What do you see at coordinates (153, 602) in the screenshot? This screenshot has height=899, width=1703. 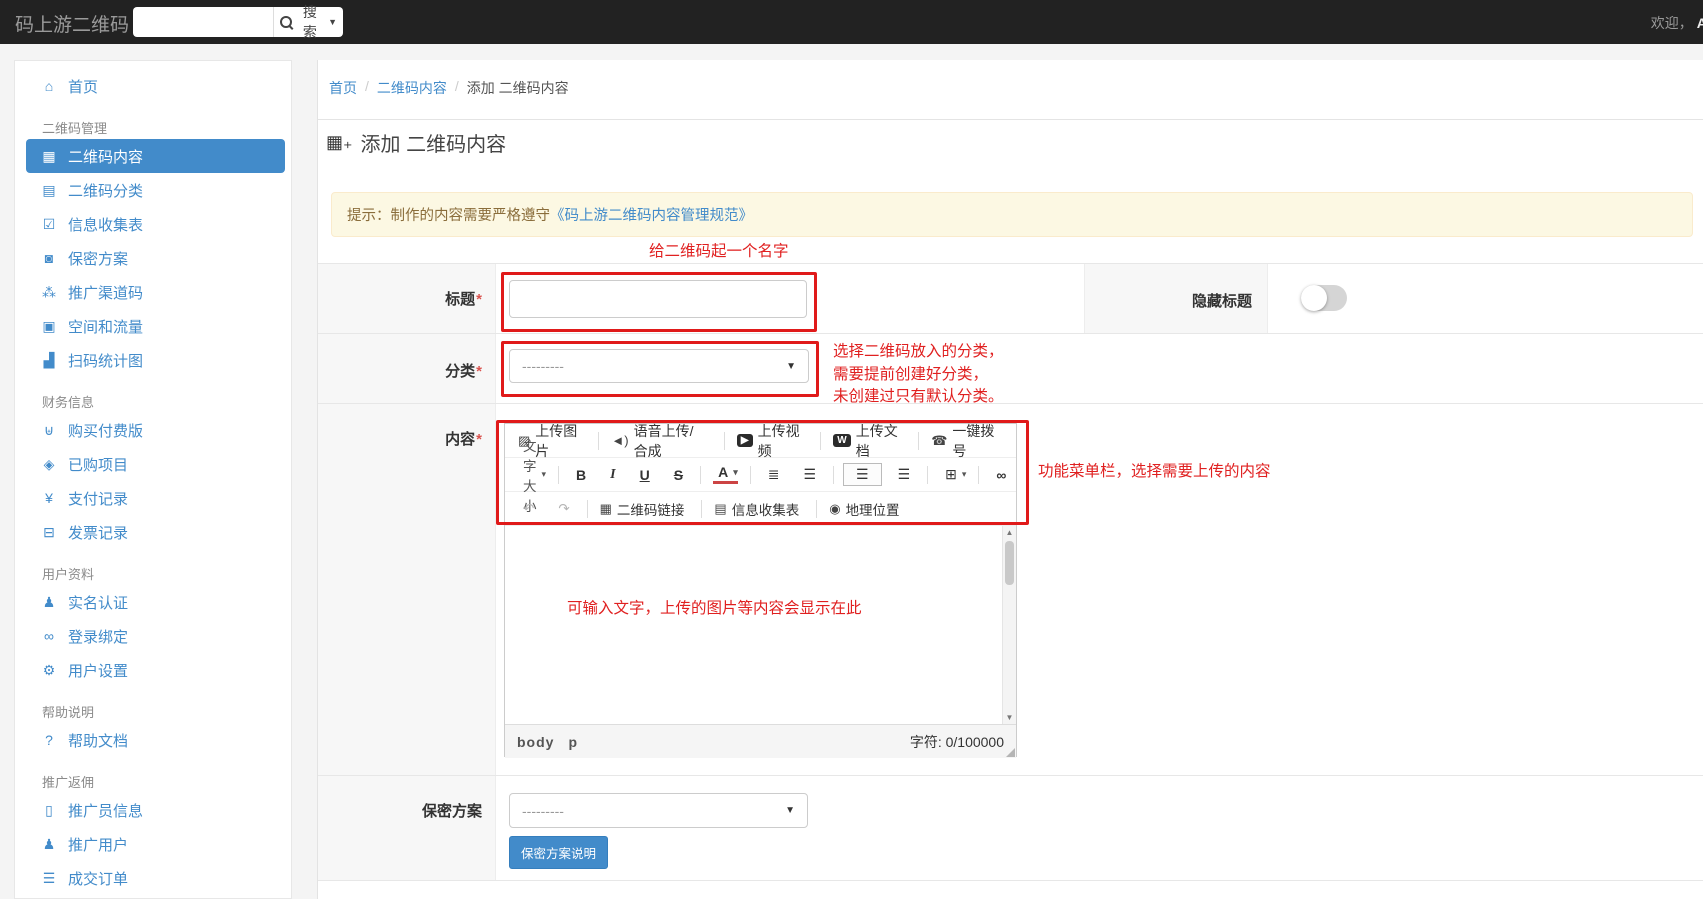 I see `sidebar-item: ♟ 实名认证` at bounding box center [153, 602].